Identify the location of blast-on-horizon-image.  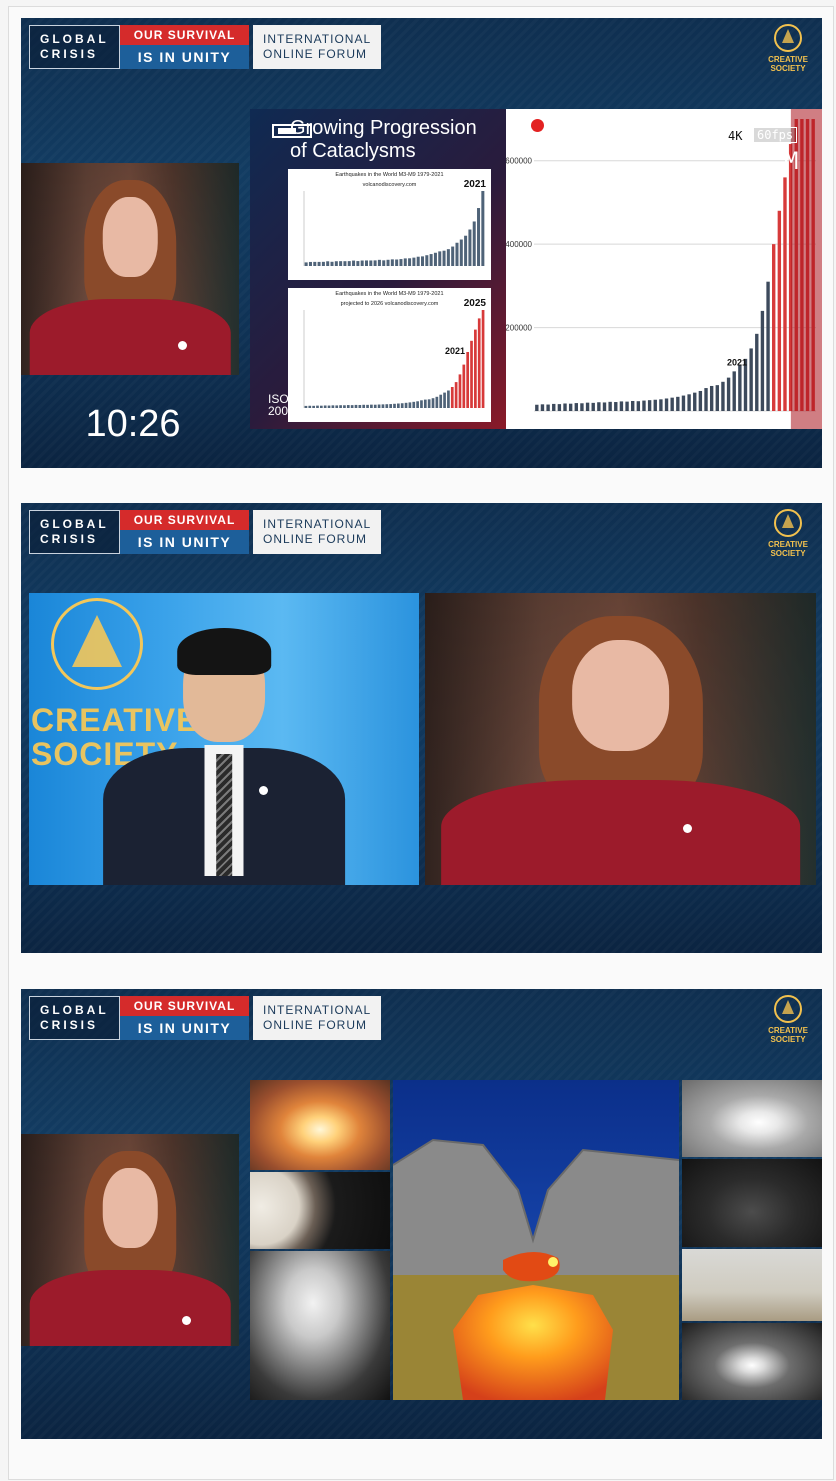
(752, 1285).